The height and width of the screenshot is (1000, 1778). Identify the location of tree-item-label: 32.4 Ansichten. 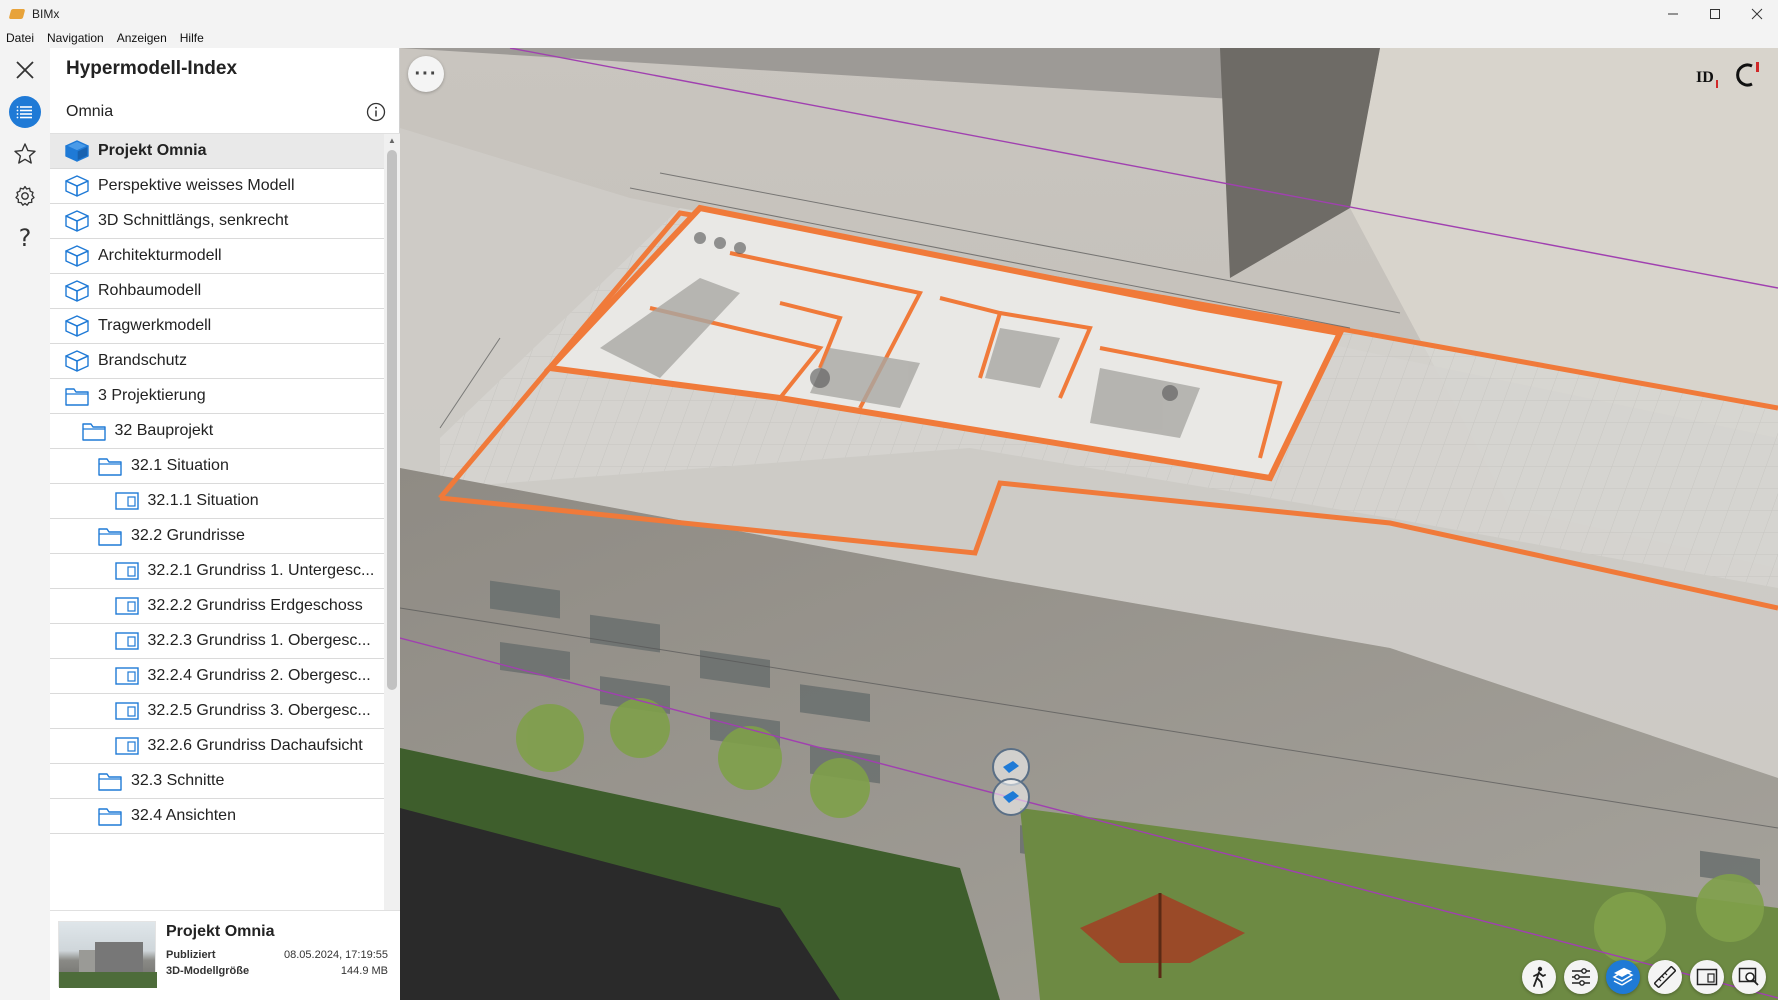
(183, 815).